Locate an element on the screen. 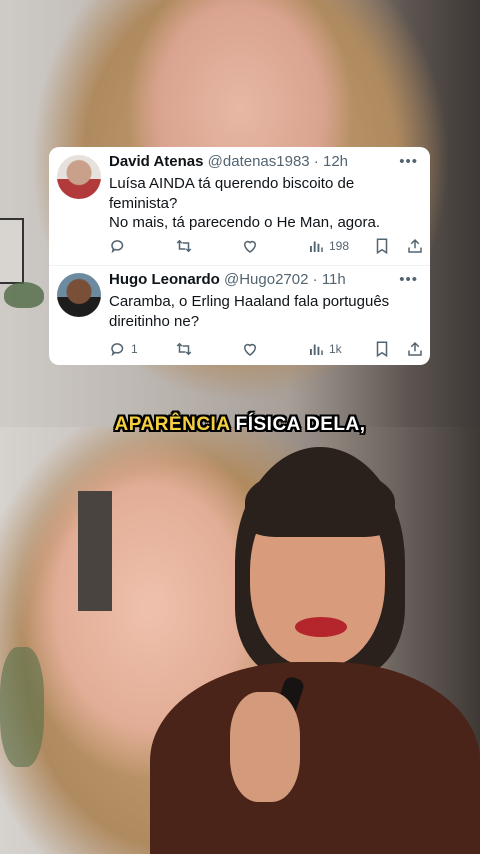 The width and height of the screenshot is (480, 854). views-count: 1k is located at coordinates (335, 349).